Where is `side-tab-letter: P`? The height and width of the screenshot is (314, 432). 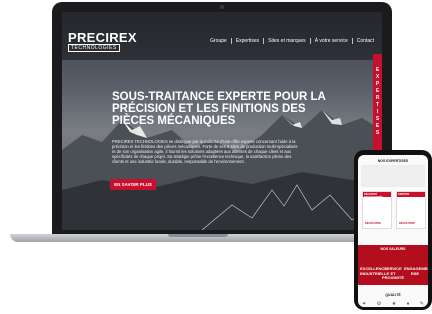 side-tab-letter: P is located at coordinates (377, 84).